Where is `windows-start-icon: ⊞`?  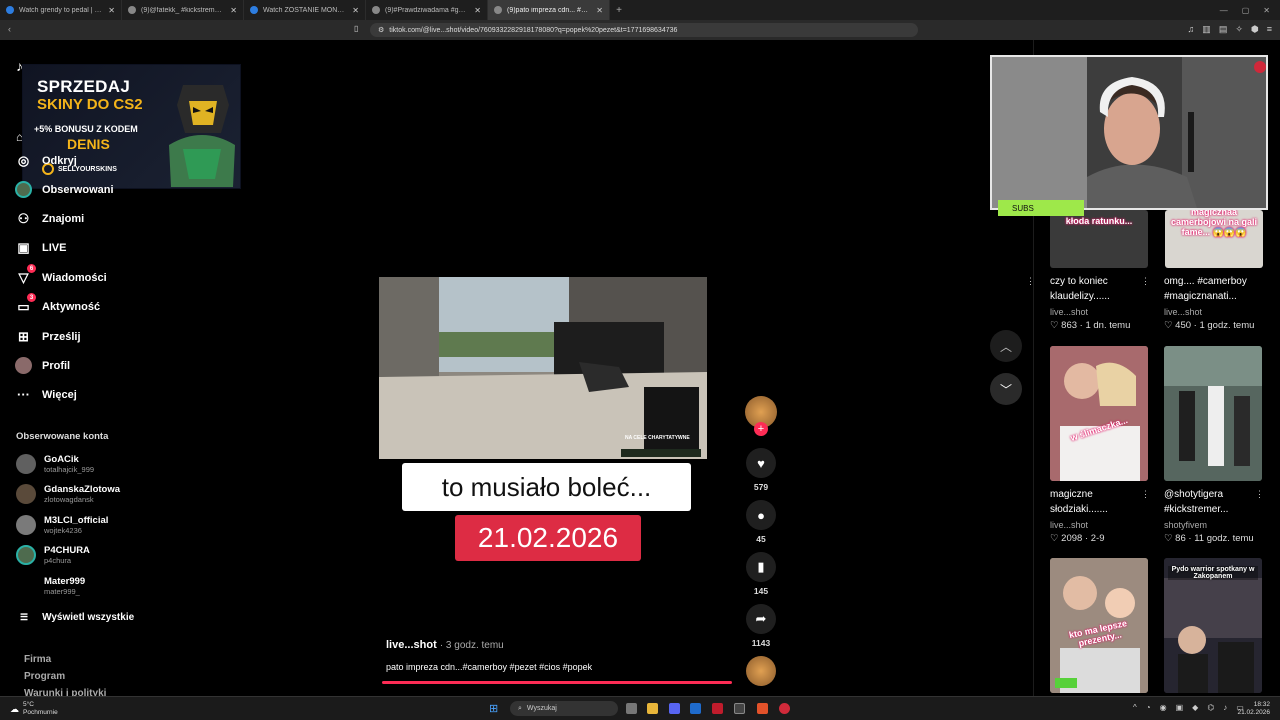 windows-start-icon: ⊞ is located at coordinates (493, 708).